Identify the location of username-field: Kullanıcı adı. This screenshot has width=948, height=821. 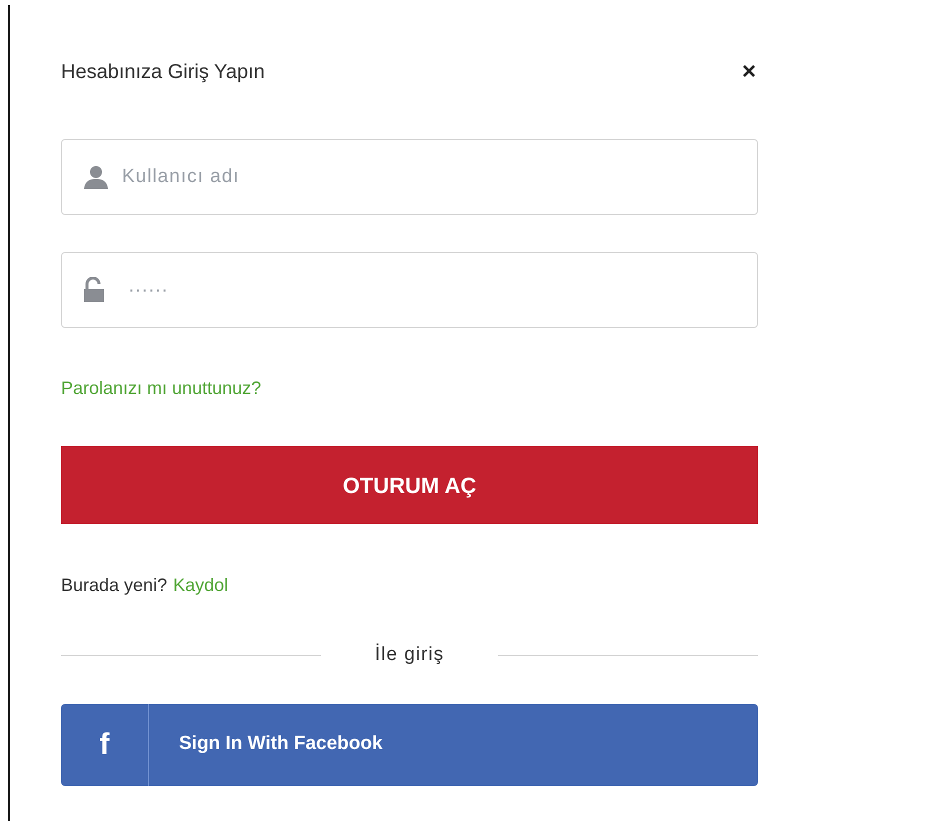
(409, 177).